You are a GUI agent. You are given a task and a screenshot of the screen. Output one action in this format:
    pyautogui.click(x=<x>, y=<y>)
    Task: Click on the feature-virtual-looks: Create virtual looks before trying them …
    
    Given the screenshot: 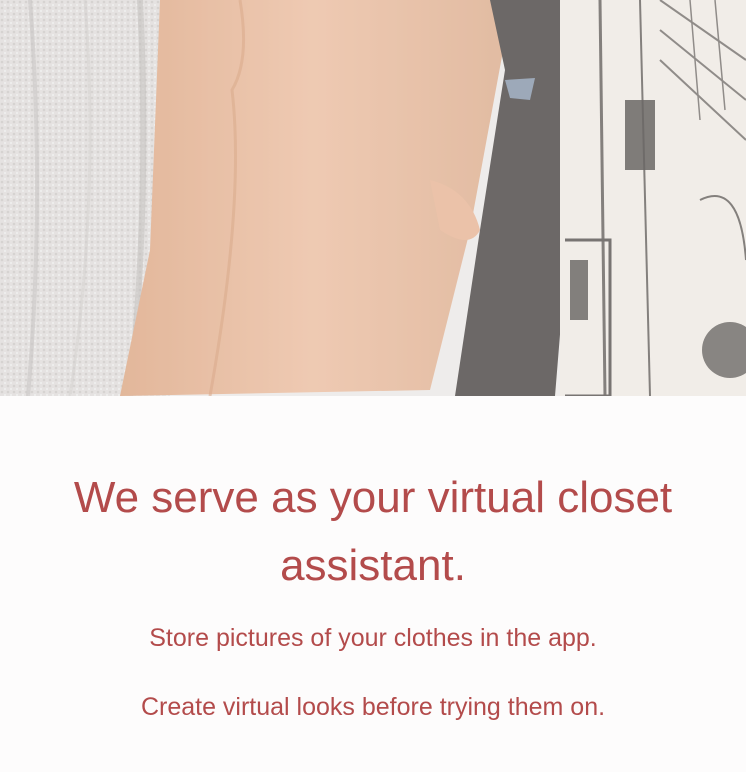 What is the action you would take?
    pyautogui.click(x=373, y=707)
    